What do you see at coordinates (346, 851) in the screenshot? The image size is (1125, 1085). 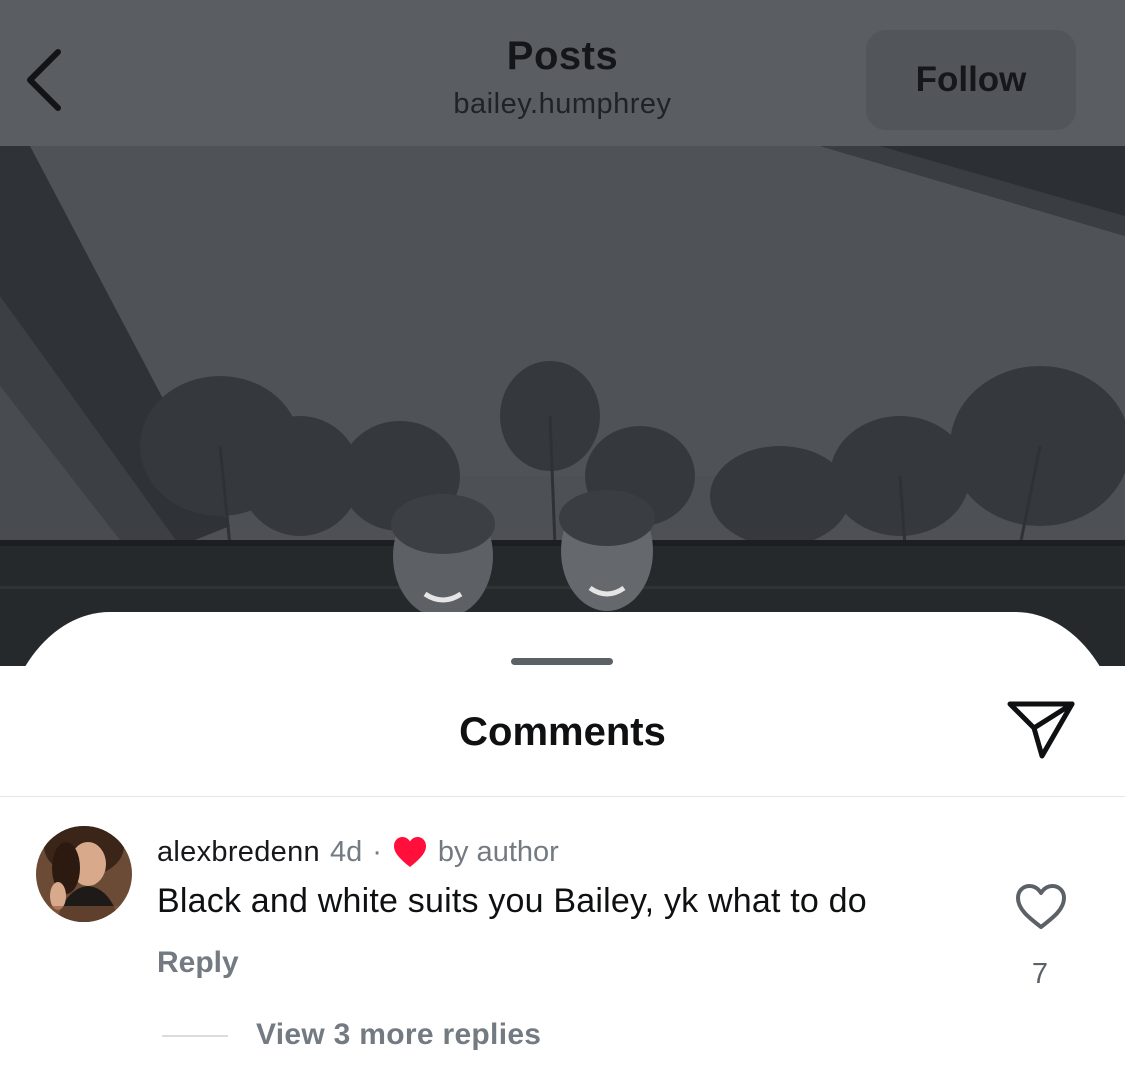 I see `comment-time: 4d` at bounding box center [346, 851].